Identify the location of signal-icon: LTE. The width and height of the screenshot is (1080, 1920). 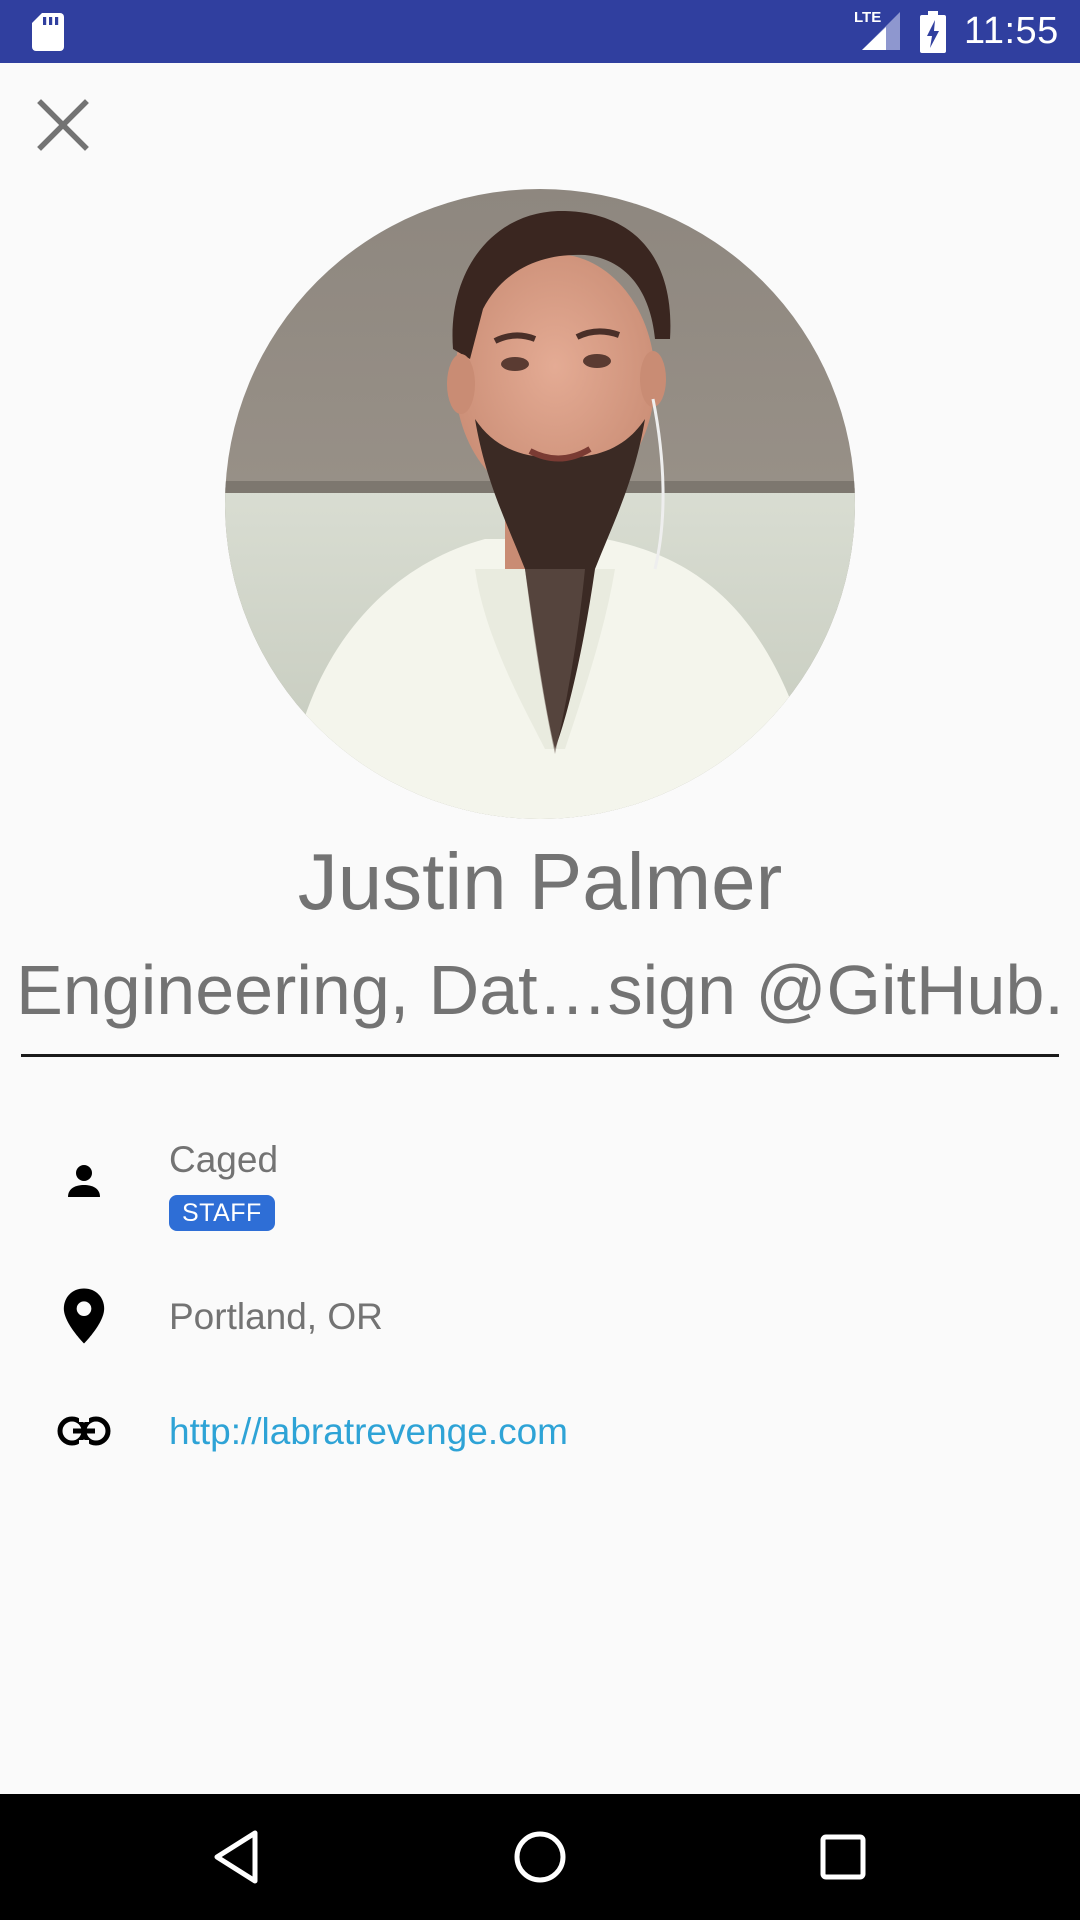
(876, 31).